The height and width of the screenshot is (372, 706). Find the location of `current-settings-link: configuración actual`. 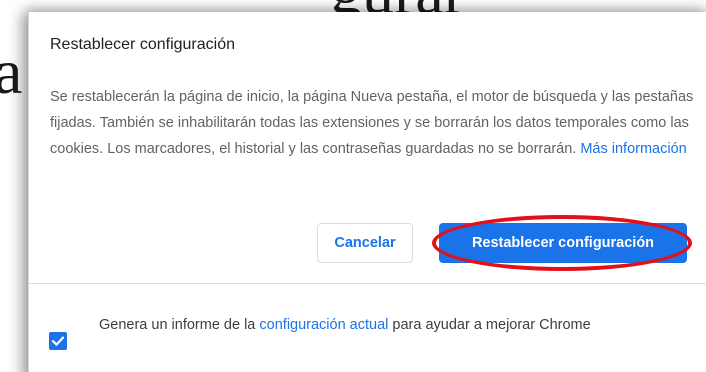

current-settings-link: configuración actual is located at coordinates (323, 325).